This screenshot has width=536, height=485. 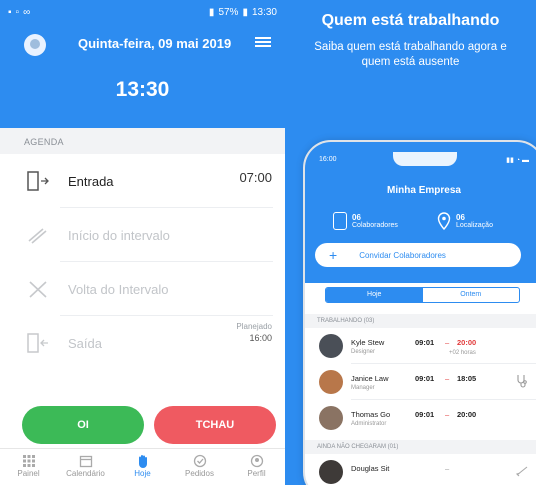 What do you see at coordinates (328, 159) in the screenshot?
I see `mockup-time: 16:00` at bounding box center [328, 159].